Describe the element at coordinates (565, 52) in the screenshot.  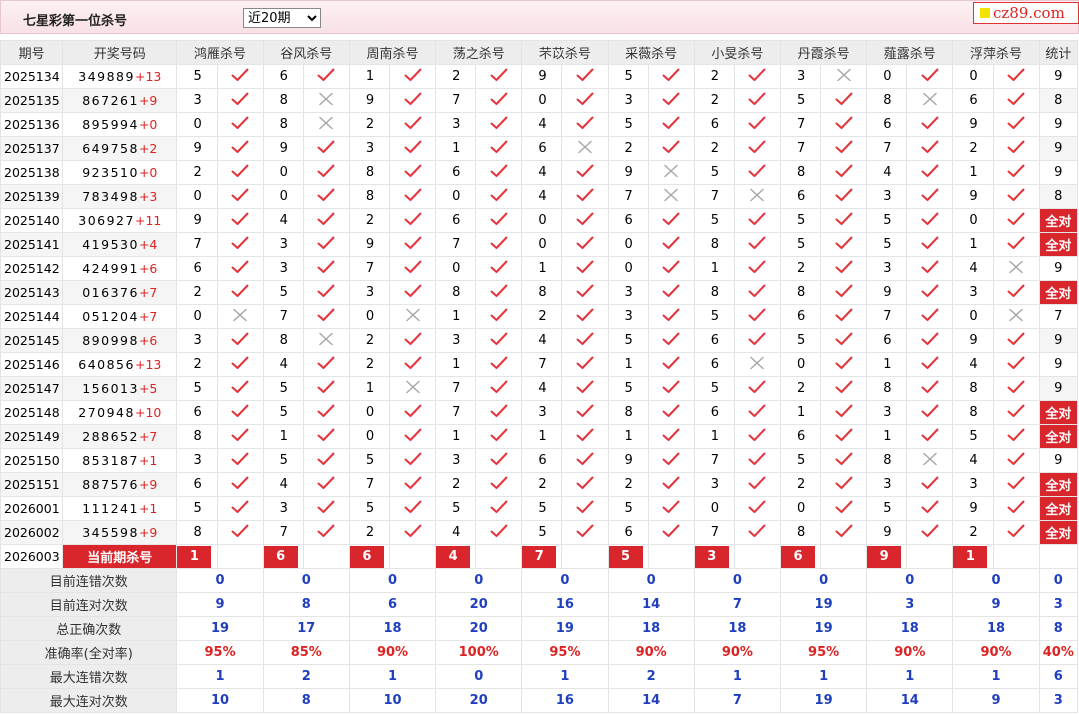
I see `col-header-expert: 芣苡杀号` at that location.